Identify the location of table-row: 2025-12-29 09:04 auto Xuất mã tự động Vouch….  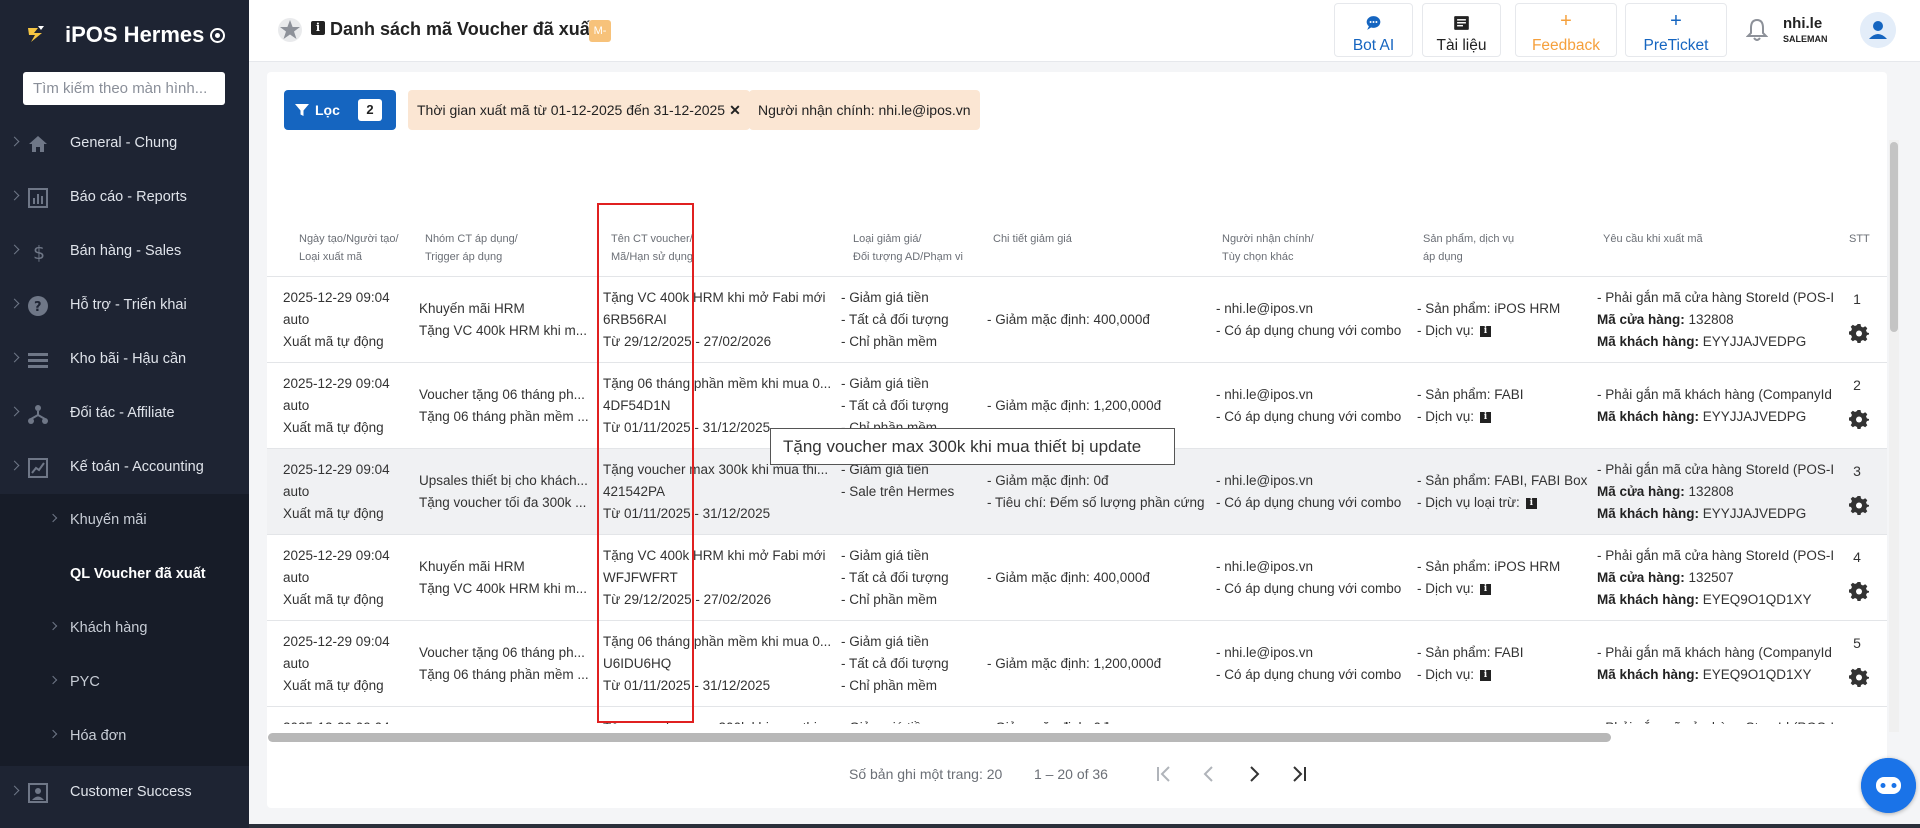
(1077, 663).